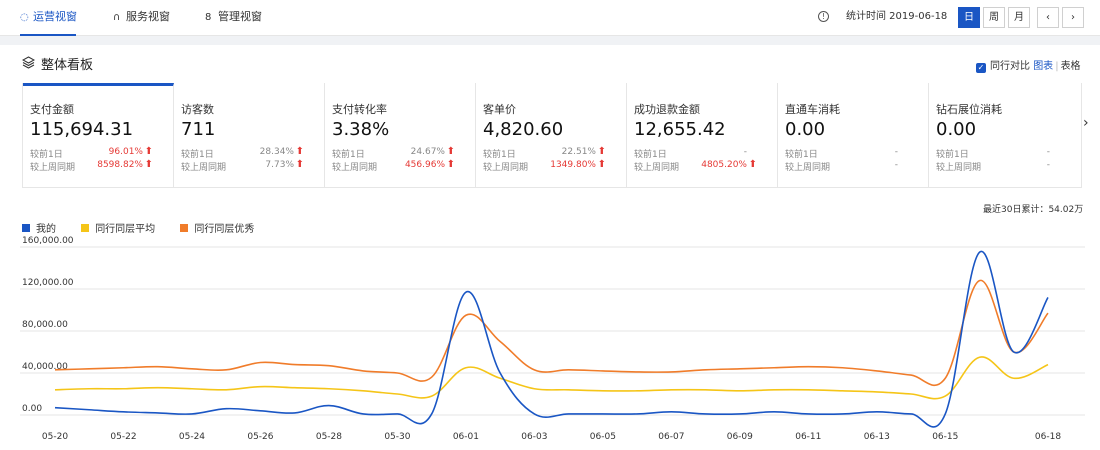 The height and width of the screenshot is (450, 1100). What do you see at coordinates (897, 16) in the screenshot?
I see `stat-time: 统计时间 2019-06-18` at bounding box center [897, 16].